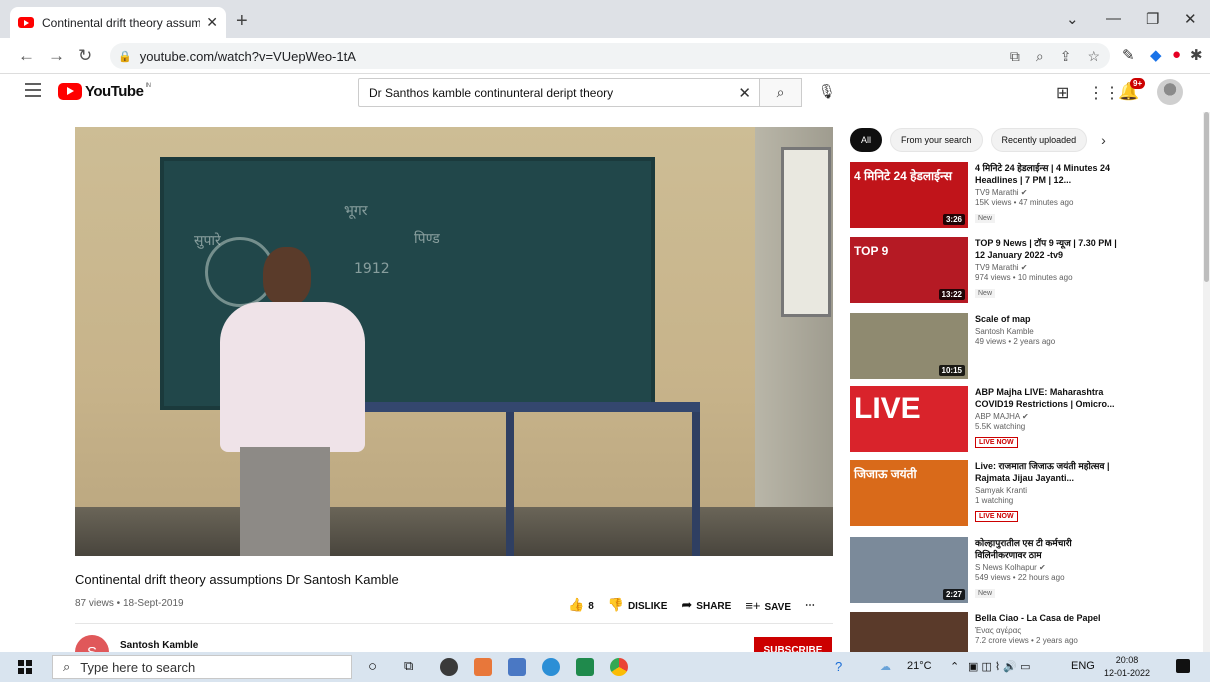  I want to click on thumbnail-text: TOP 9, so click(871, 251).